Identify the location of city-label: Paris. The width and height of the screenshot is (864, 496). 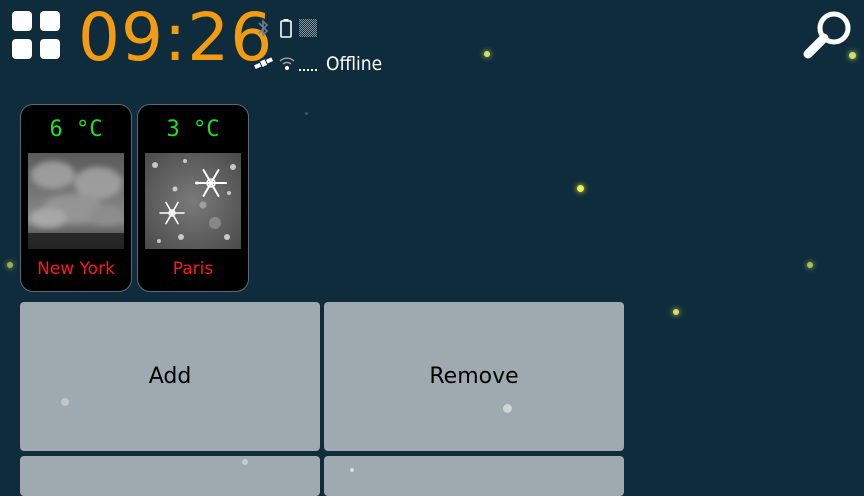
(193, 269).